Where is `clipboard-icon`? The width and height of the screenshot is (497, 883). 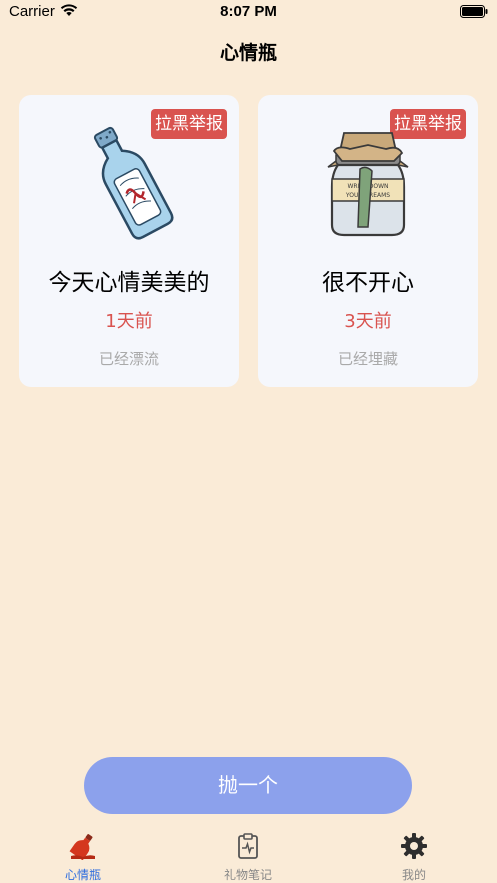
clipboard-icon is located at coordinates (248, 846).